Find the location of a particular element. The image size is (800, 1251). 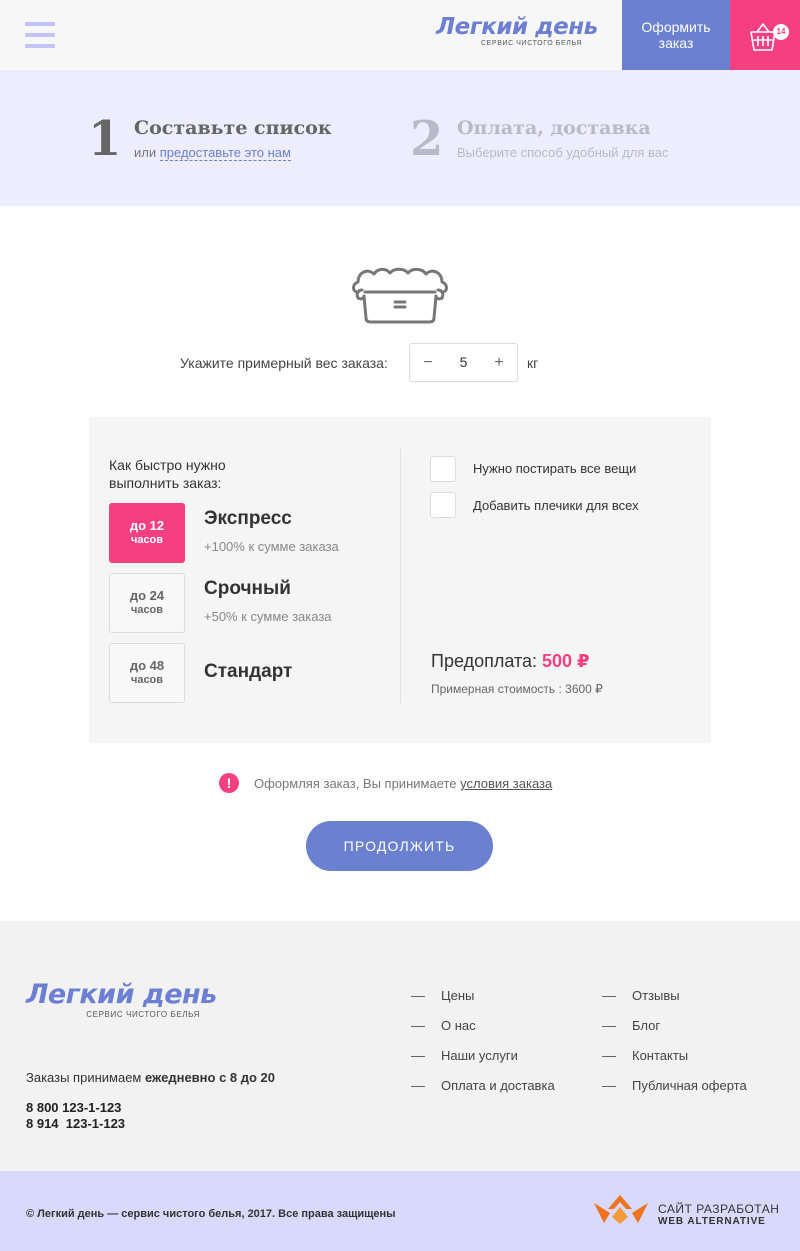

web-alternative-logo-icon is located at coordinates (621, 1210).